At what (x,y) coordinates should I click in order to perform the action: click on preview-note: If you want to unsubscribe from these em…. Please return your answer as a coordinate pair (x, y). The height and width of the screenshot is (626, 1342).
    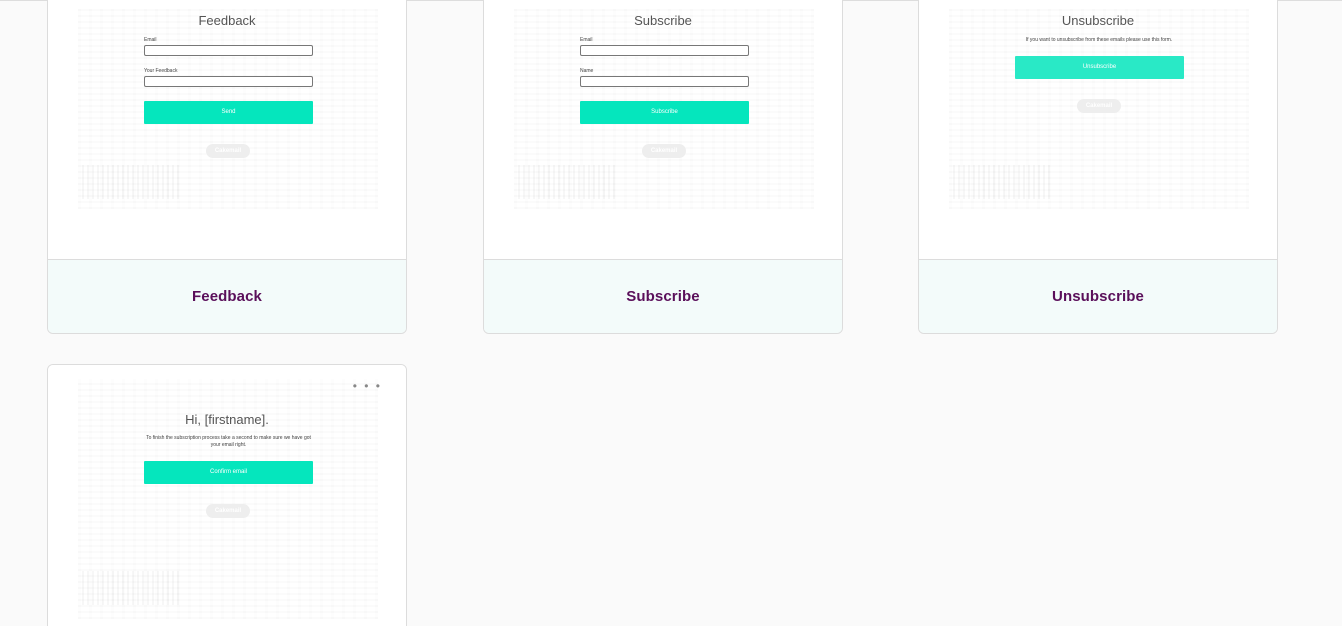
    Looking at the image, I should click on (1099, 40).